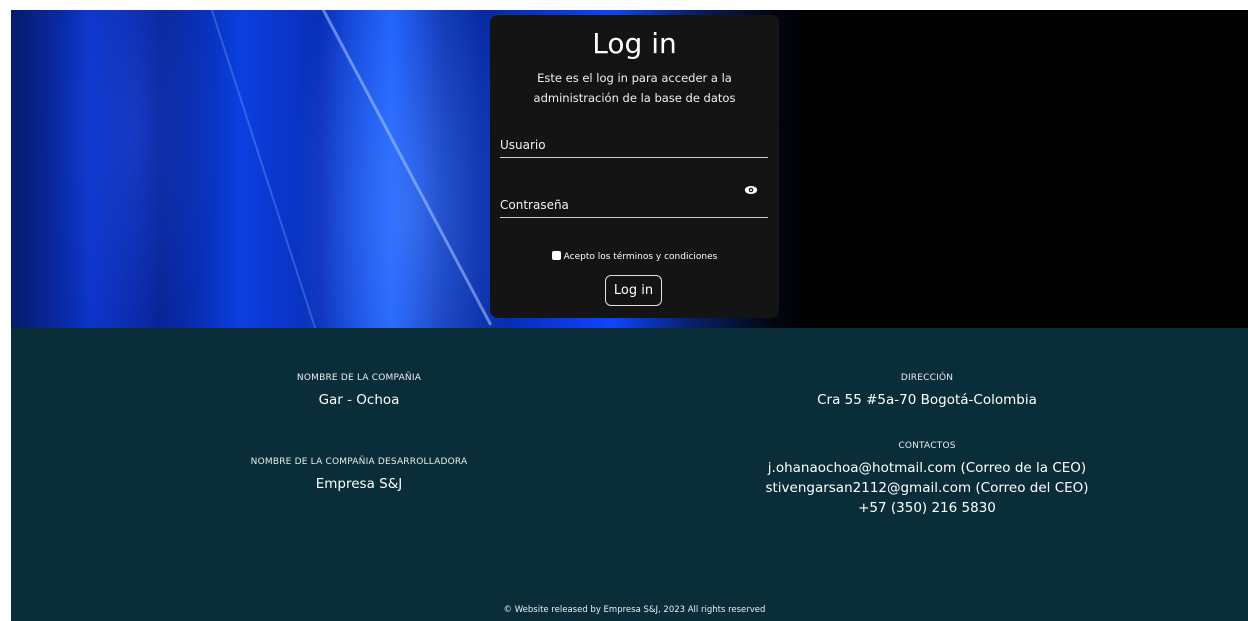 This screenshot has width=1248, height=621. Describe the element at coordinates (620, 145) in the screenshot. I see `username-input` at that location.